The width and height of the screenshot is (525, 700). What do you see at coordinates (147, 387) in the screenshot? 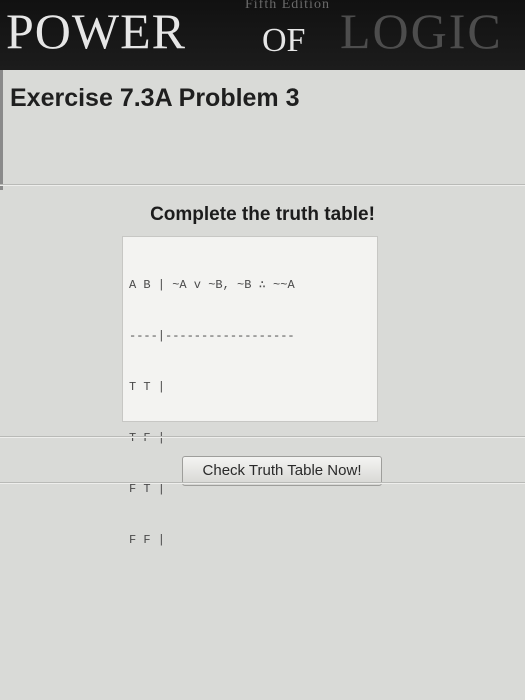
I see `truth-table-row: T T |` at bounding box center [147, 387].